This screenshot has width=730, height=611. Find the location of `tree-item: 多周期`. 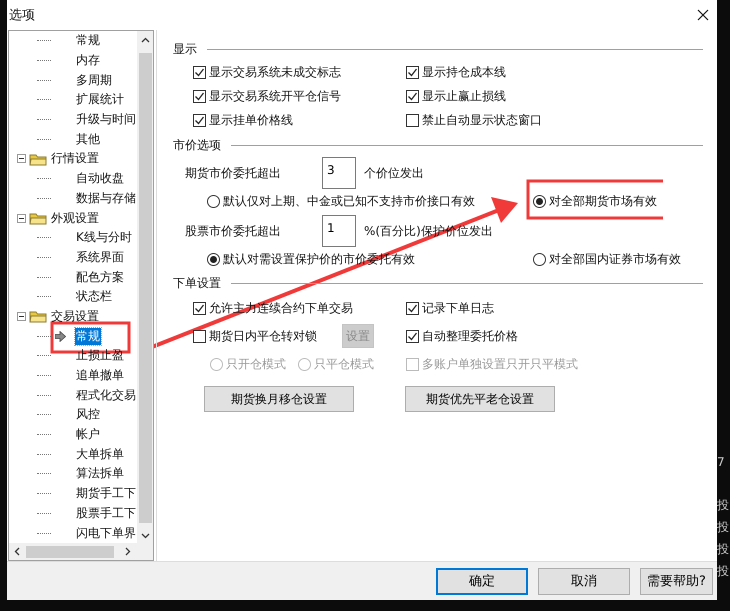

tree-item: 多周期 is located at coordinates (94, 80).